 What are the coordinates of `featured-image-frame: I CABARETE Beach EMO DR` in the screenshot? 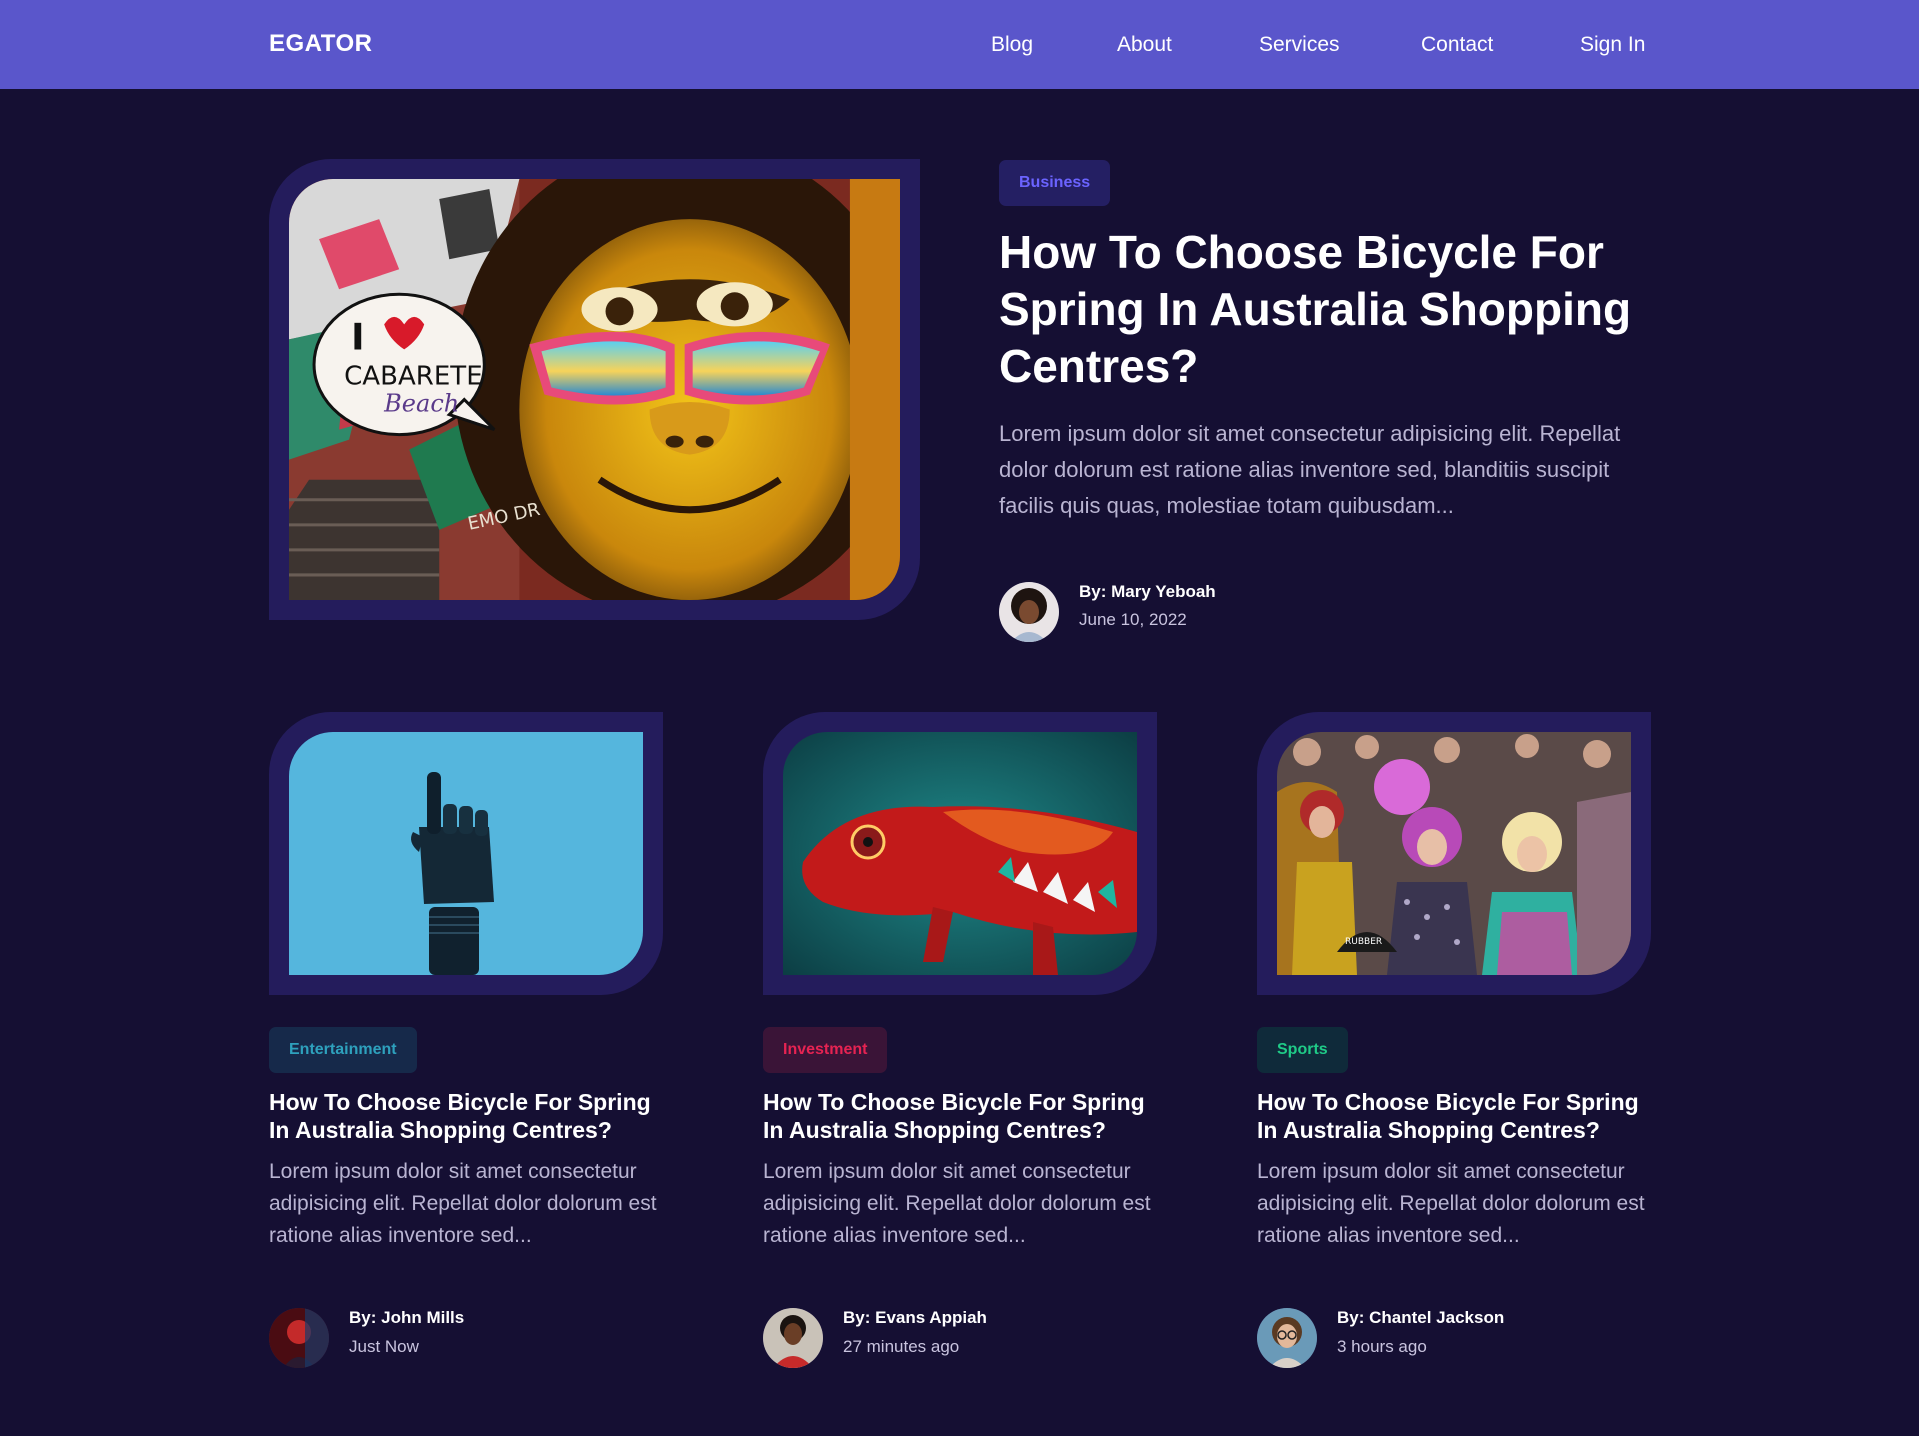 It's located at (594, 389).